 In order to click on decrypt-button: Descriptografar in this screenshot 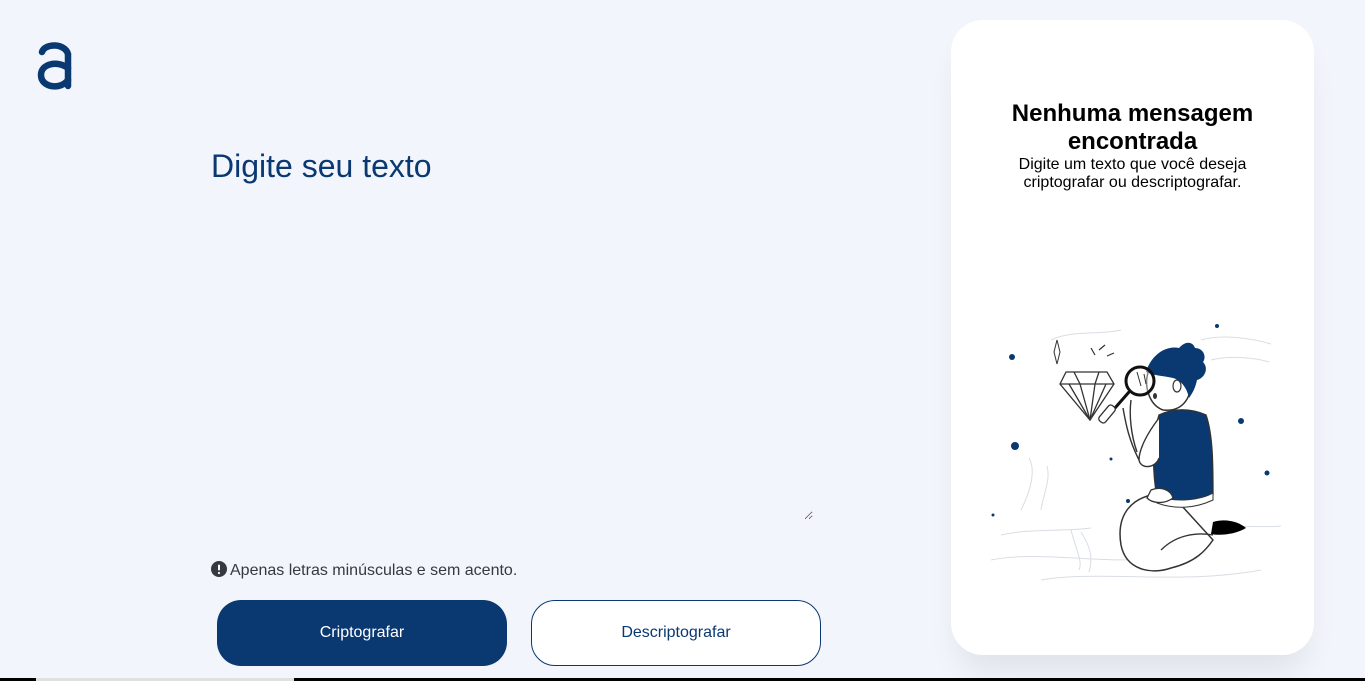, I will do `click(676, 633)`.